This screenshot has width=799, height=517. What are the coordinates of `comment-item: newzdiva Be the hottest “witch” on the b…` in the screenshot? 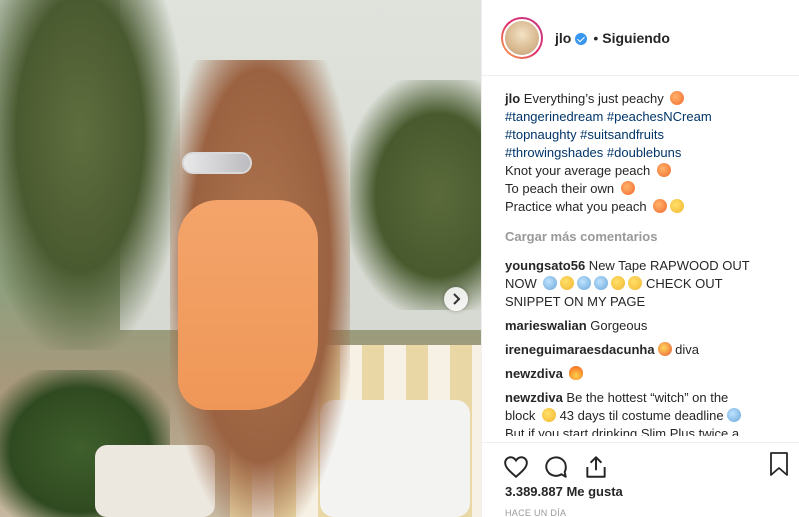 It's located at (652, 412).